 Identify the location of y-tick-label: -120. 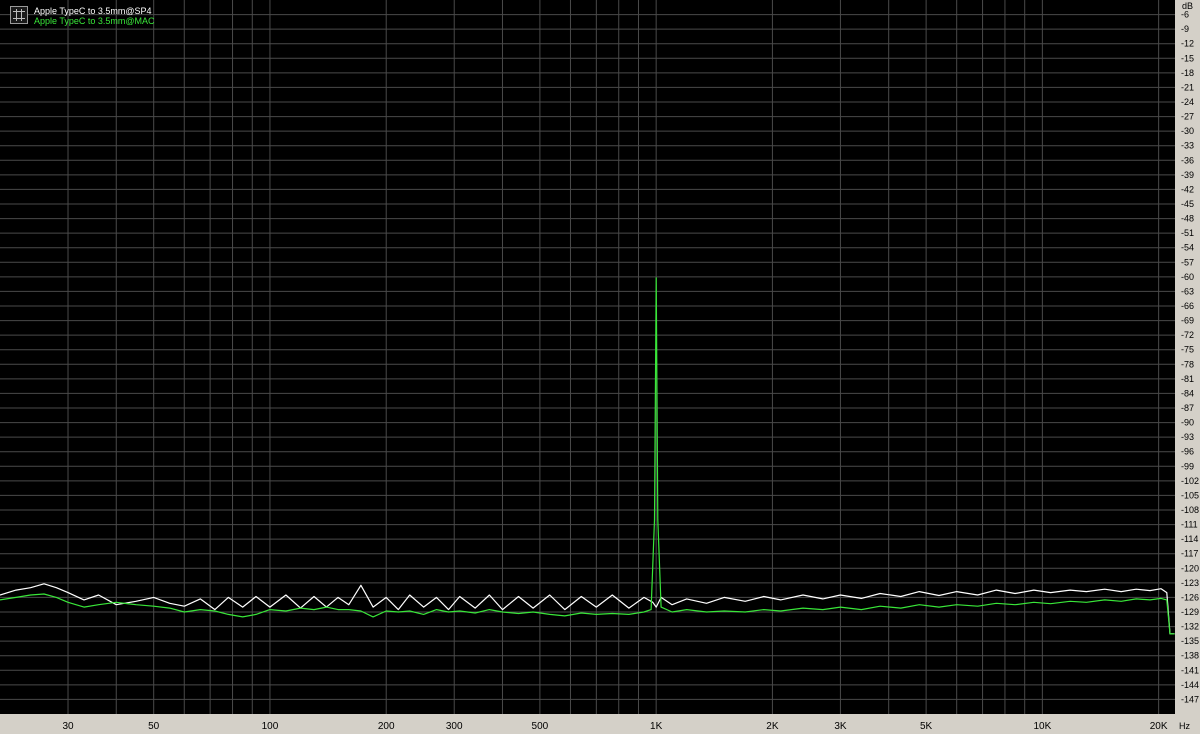
(1190, 568).